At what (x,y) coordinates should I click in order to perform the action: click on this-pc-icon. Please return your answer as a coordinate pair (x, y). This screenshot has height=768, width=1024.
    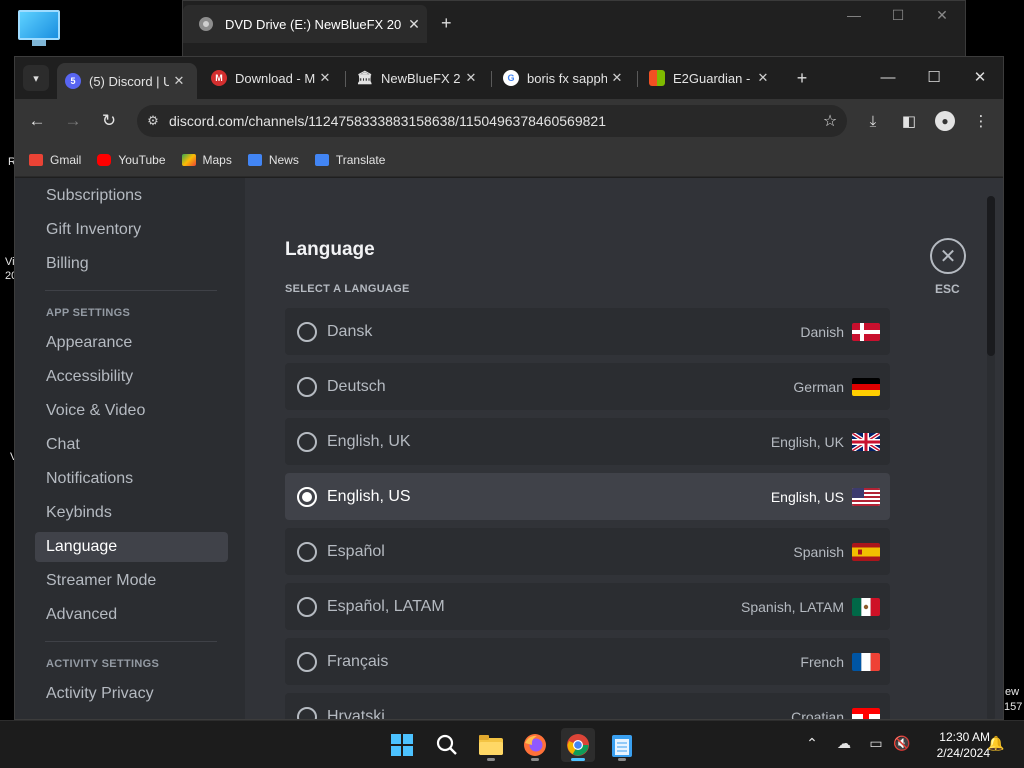
    Looking at the image, I should click on (39, 29).